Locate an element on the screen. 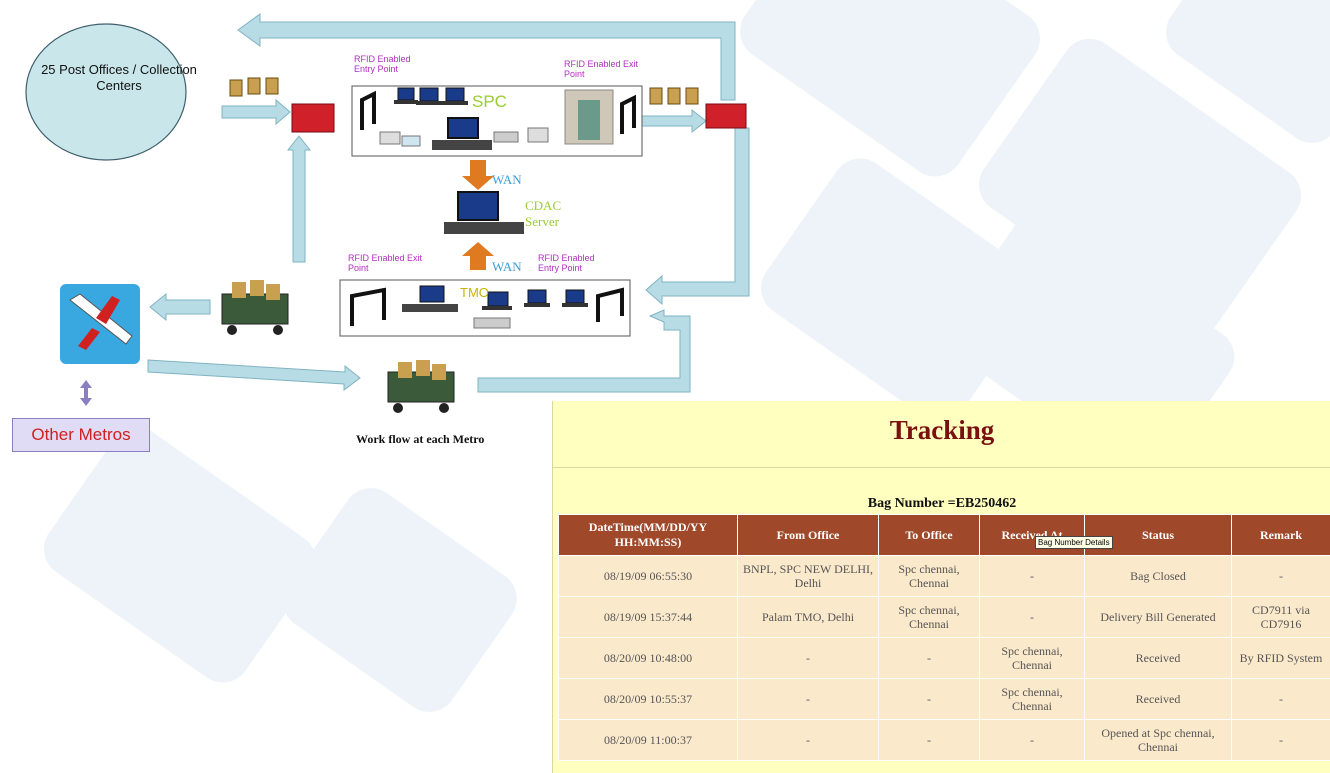 Image resolution: width=1330 pixels, height=773 pixels. cell-datetime: 08/19/09 06:55:30 is located at coordinates (648, 576).